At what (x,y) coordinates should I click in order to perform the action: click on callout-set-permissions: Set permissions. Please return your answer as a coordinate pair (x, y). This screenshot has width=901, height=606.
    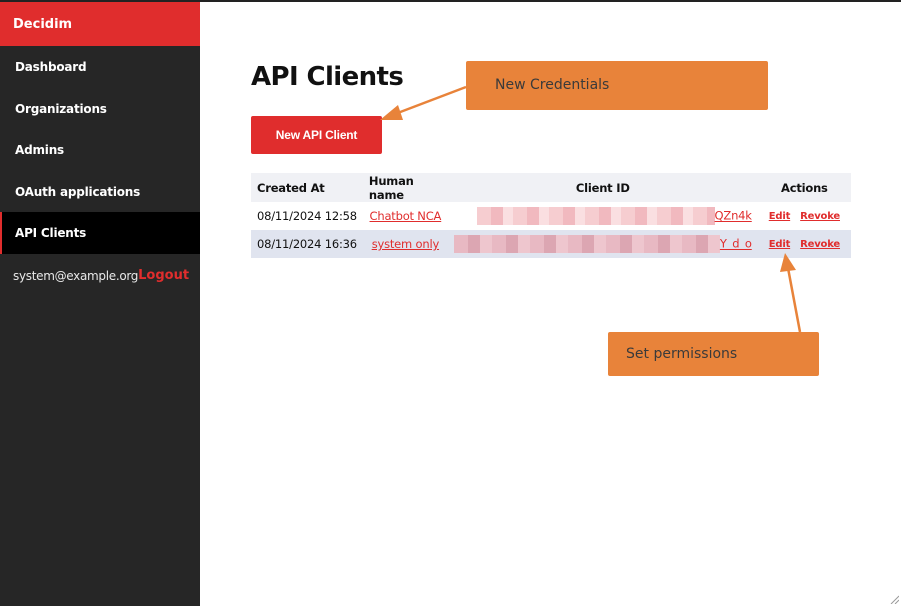
    Looking at the image, I should click on (713, 354).